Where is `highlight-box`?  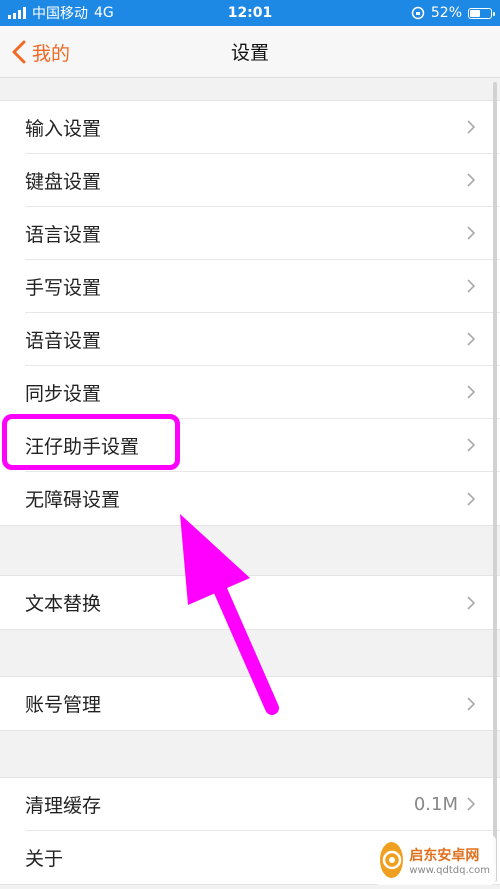 highlight-box is located at coordinates (91, 442).